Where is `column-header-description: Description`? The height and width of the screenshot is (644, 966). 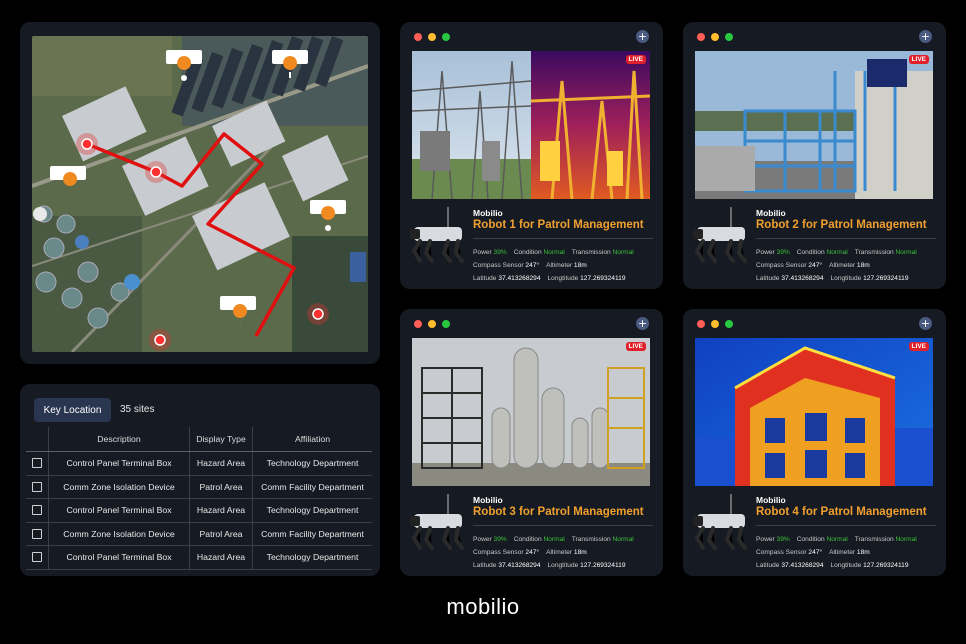 column-header-description: Description is located at coordinates (119, 439).